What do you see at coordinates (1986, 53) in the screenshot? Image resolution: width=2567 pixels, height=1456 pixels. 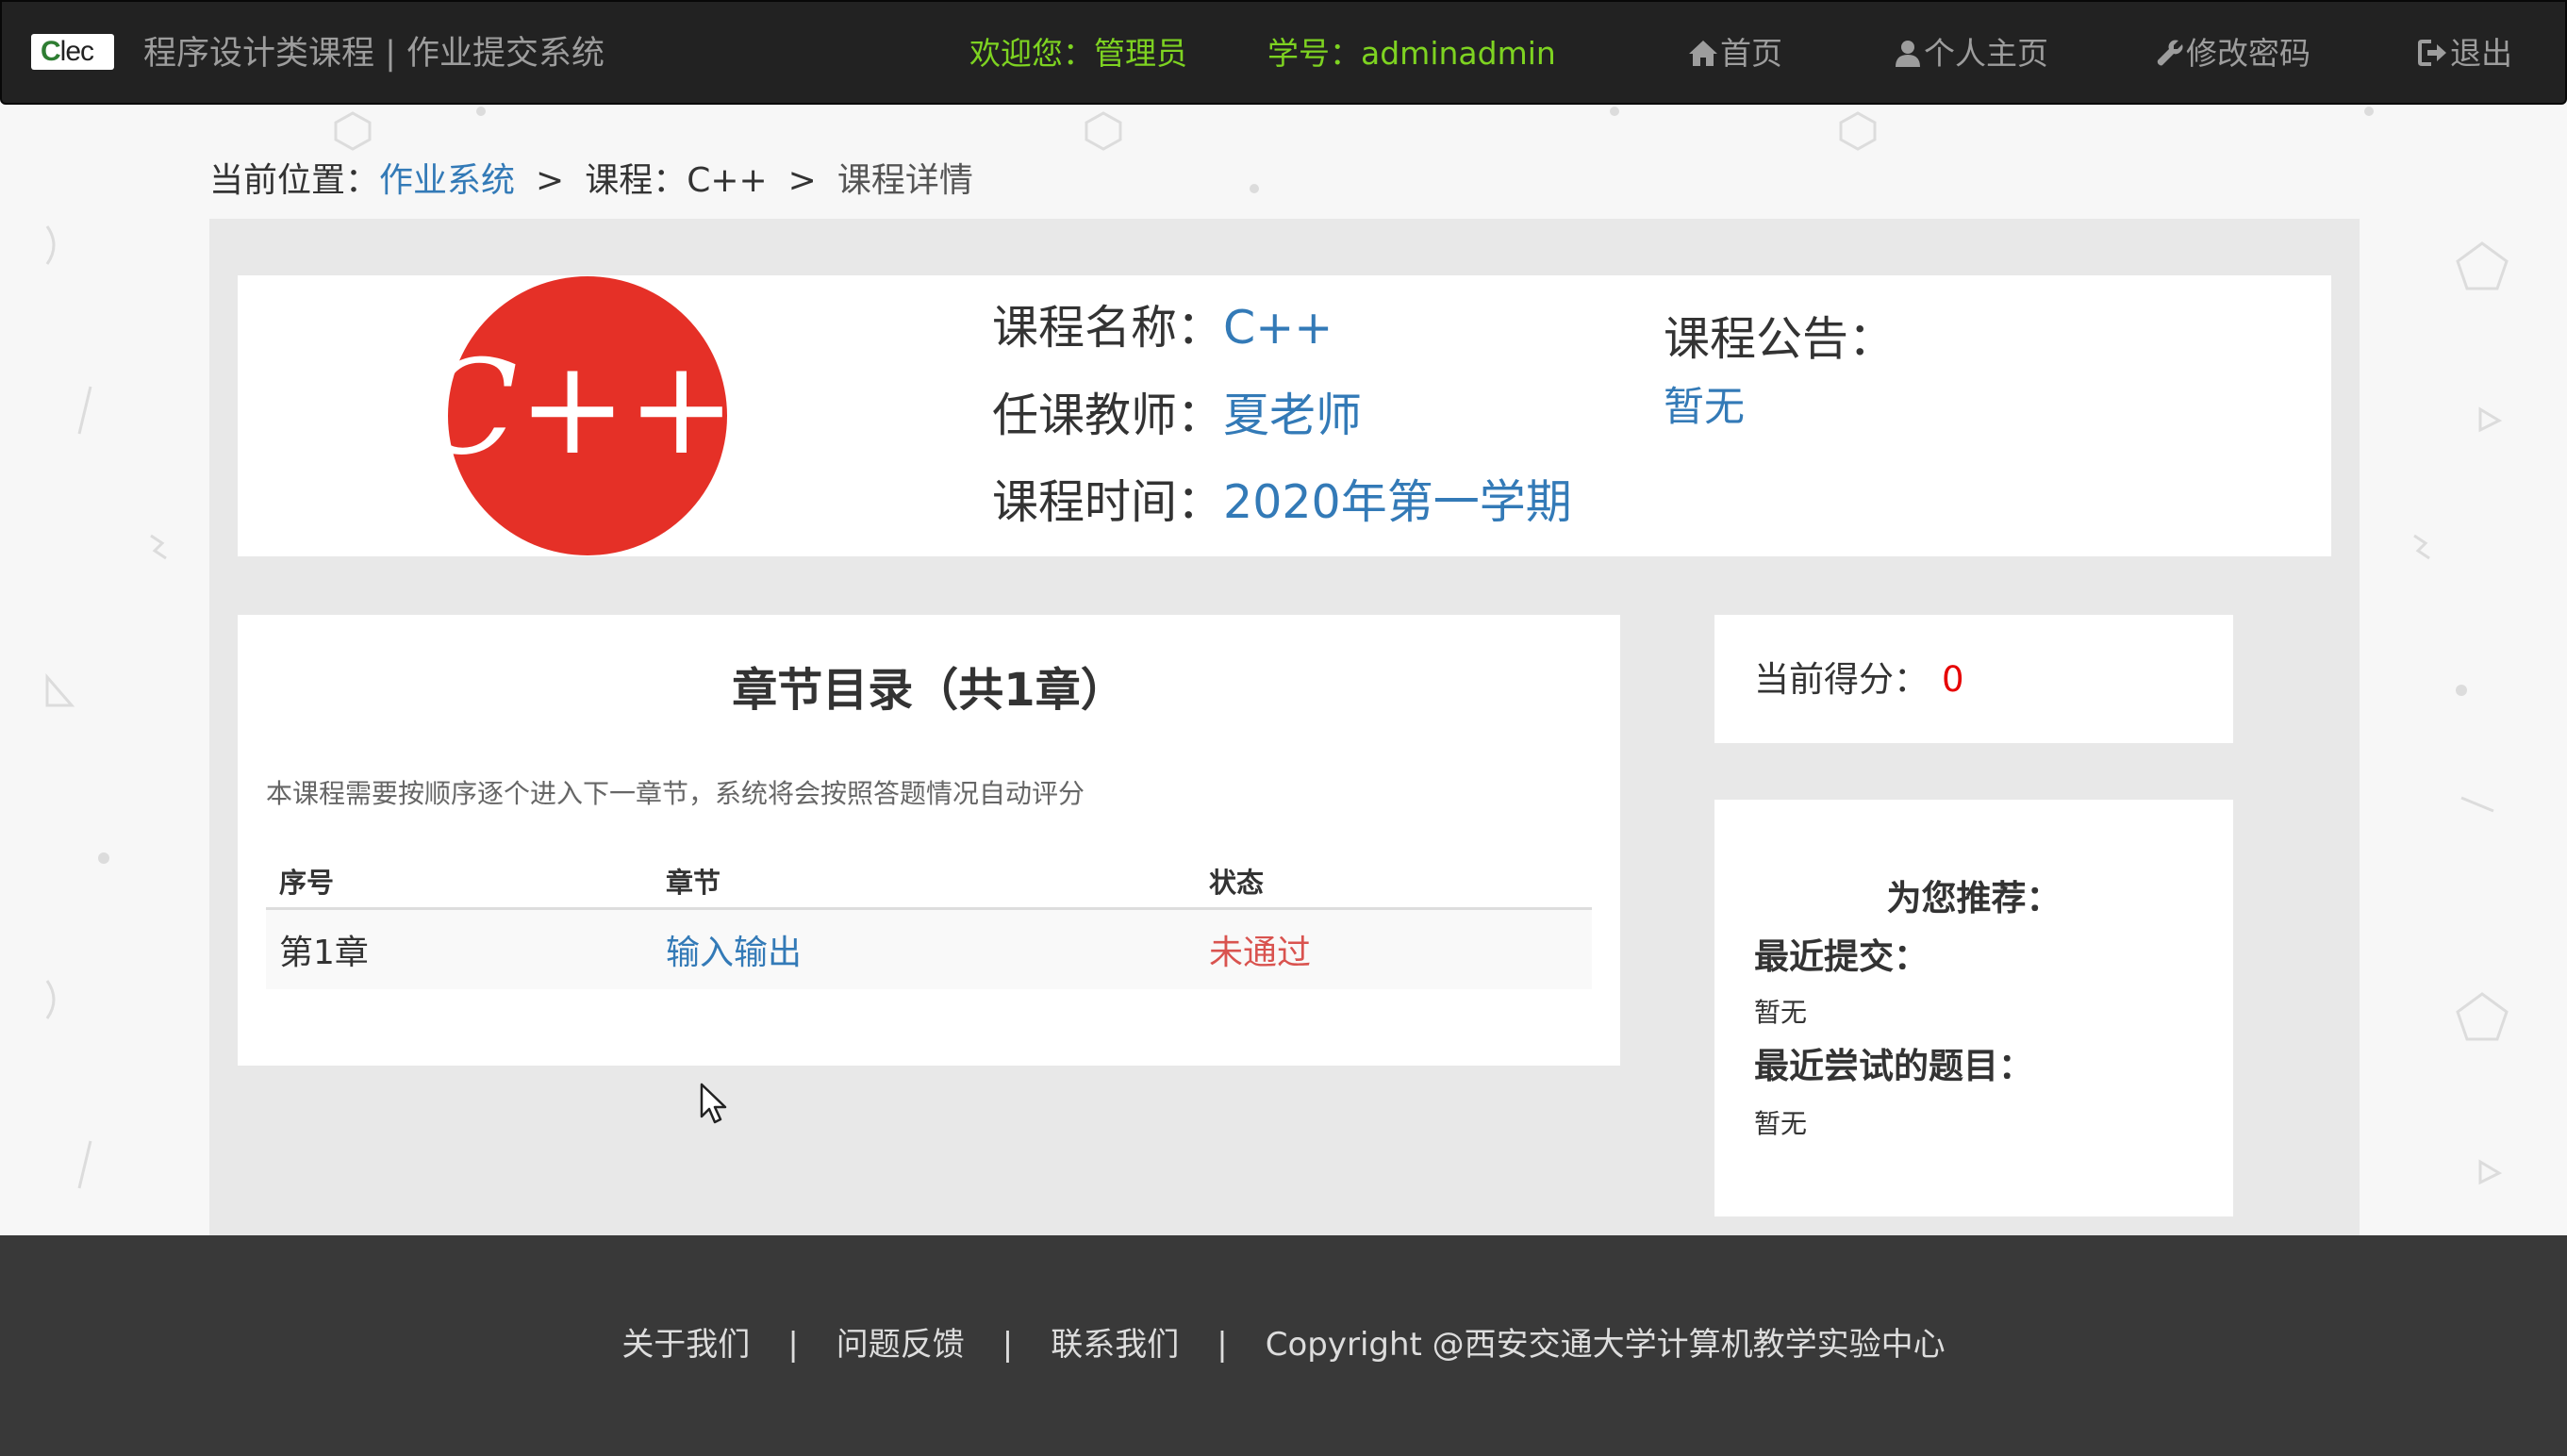 I see `nav-profile-label: 个人主页` at bounding box center [1986, 53].